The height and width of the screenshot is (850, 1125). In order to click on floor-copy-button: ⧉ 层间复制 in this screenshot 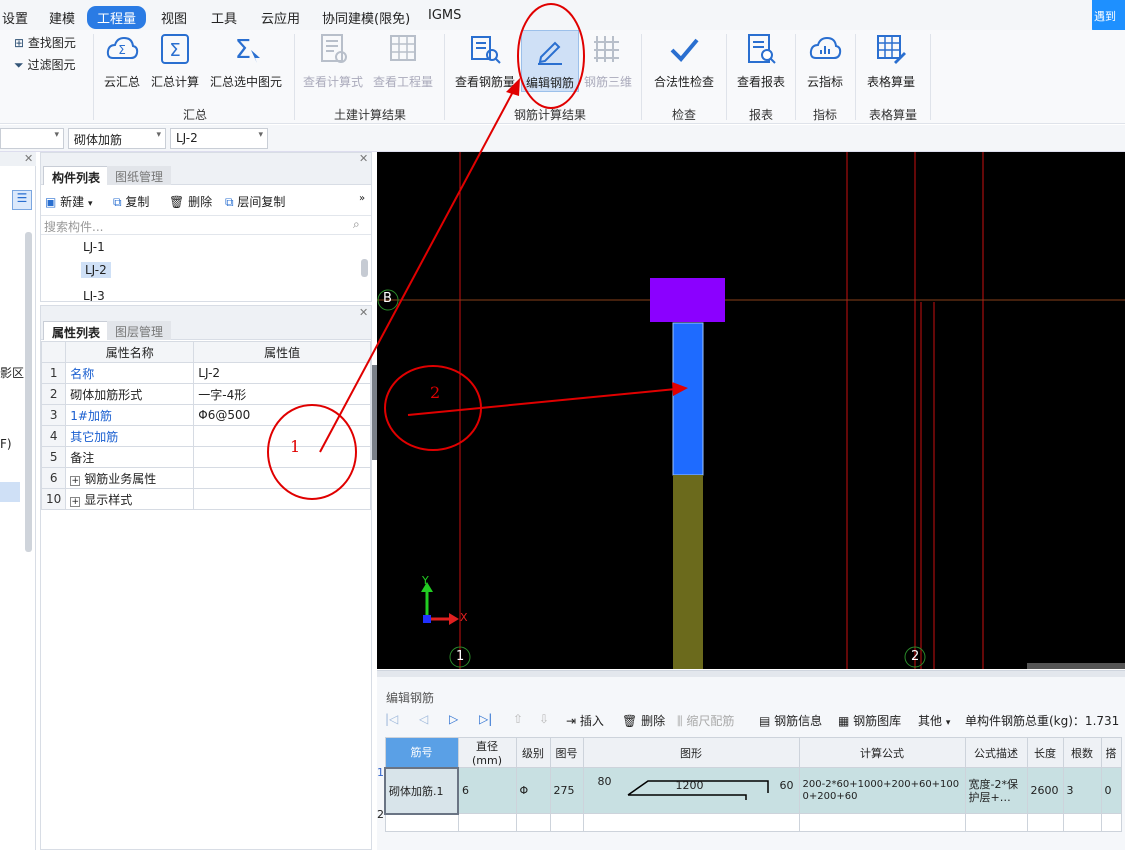, I will do `click(255, 201)`.